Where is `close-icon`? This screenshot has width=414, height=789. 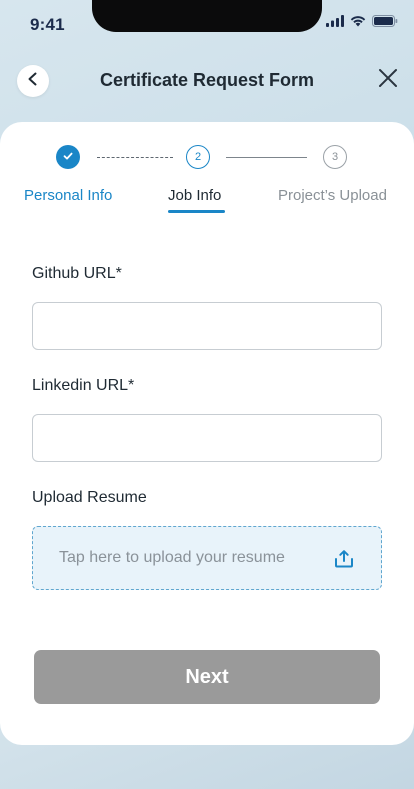 close-icon is located at coordinates (388, 80).